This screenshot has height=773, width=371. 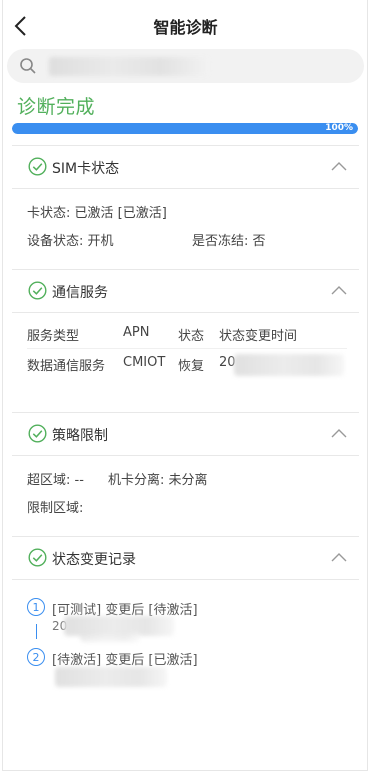 What do you see at coordinates (28, 66) in the screenshot?
I see `search-icon` at bounding box center [28, 66].